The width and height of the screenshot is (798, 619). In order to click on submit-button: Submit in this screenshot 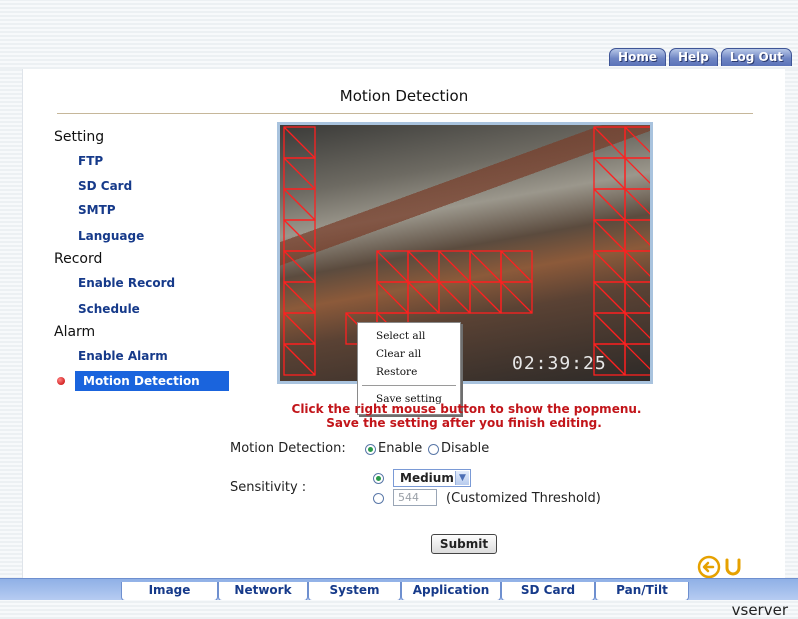, I will do `click(464, 544)`.